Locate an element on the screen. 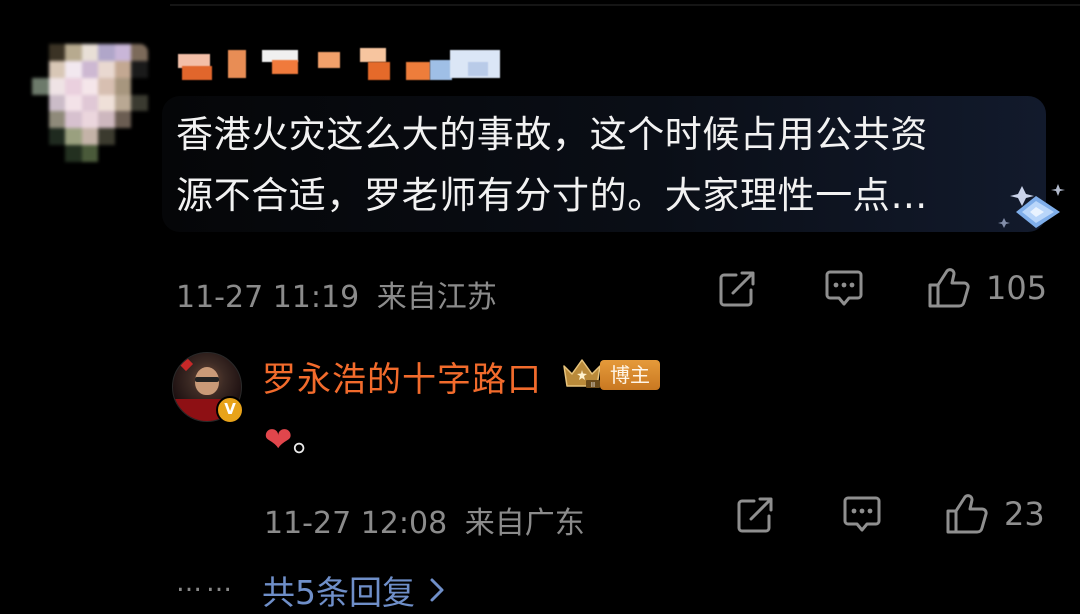 The image size is (1080, 614). reply-like-button: 23 is located at coordinates (994, 514).